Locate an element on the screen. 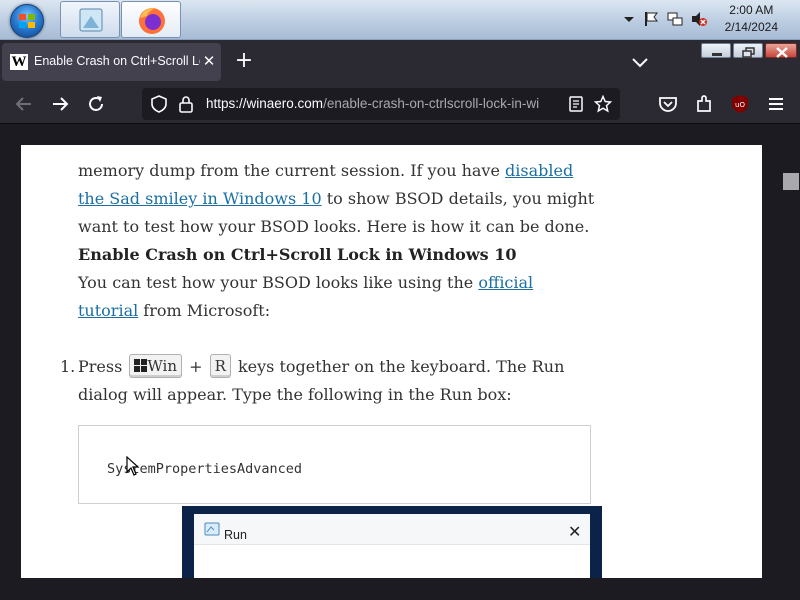 Image resolution: width=800 pixels, height=600 pixels. window-restore-button is located at coordinates (748, 50).